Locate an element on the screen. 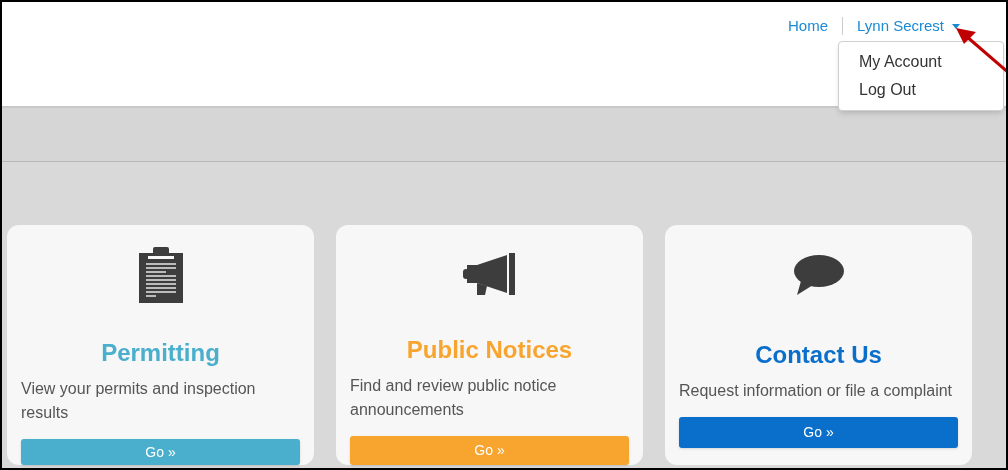 This screenshot has width=1008, height=470. nav-link: Lynn Secrest is located at coordinates (908, 26).